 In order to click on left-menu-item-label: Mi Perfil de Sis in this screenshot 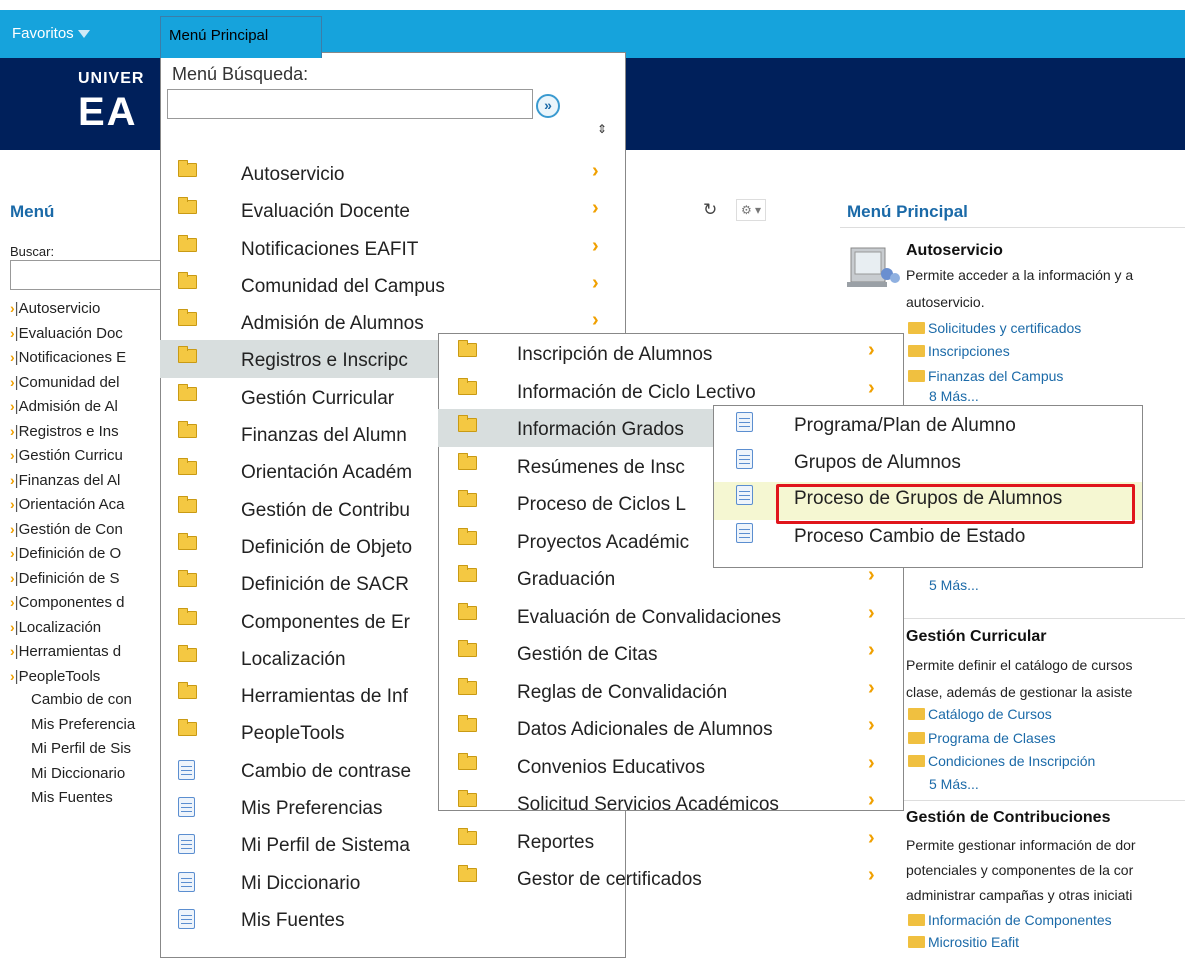, I will do `click(81, 748)`.